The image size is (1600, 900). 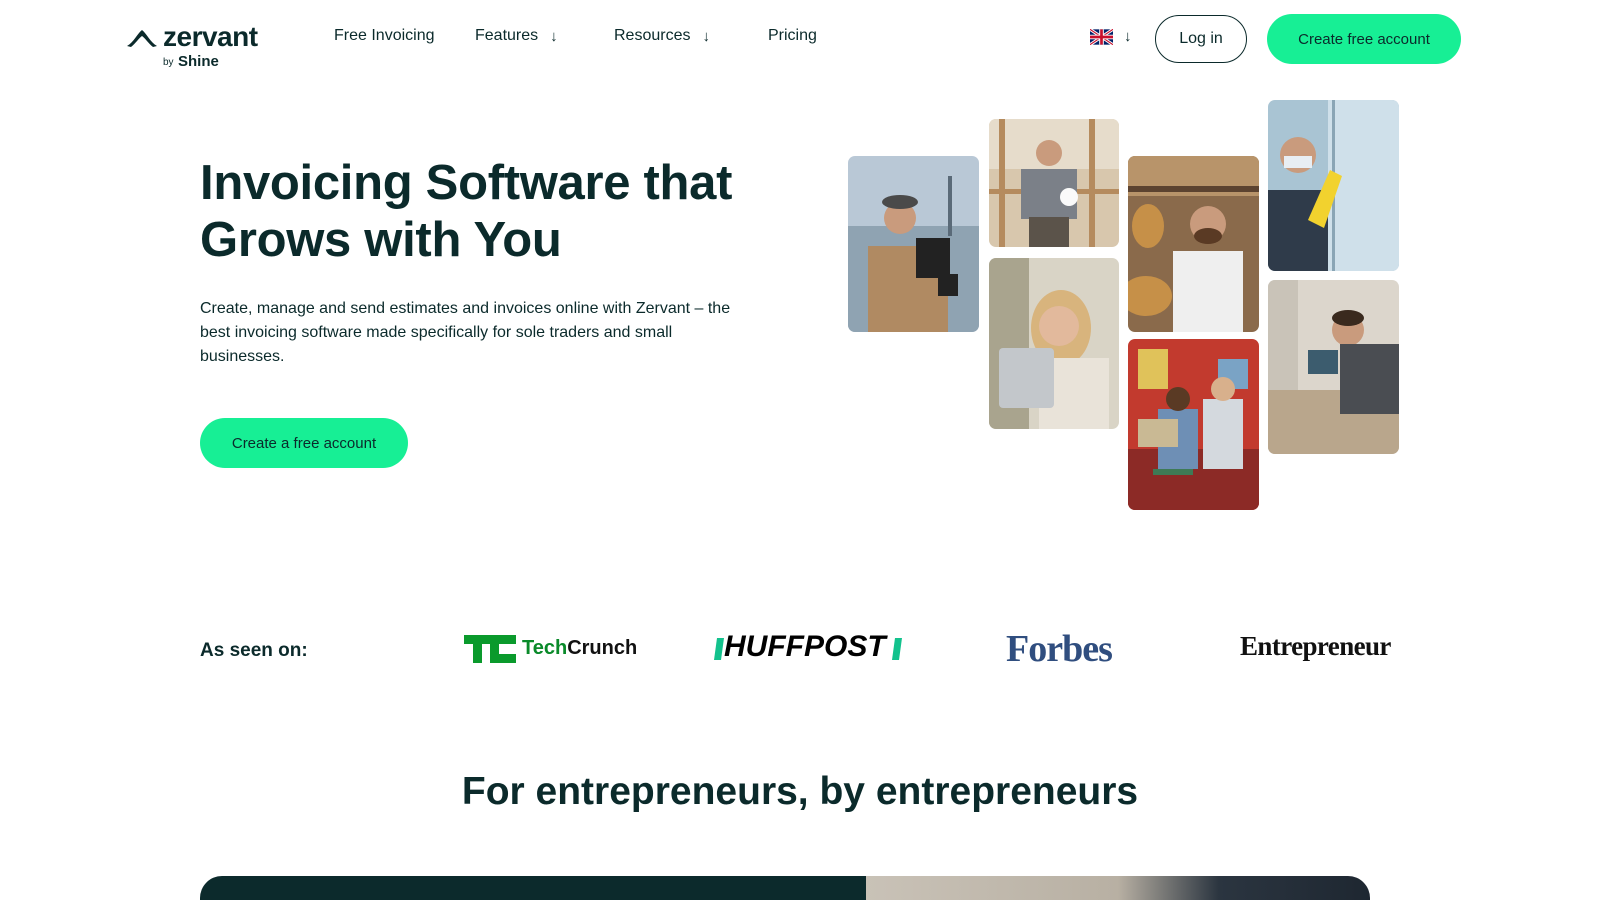 What do you see at coordinates (545, 648) in the screenshot?
I see `techcrunch-part1: Tech` at bounding box center [545, 648].